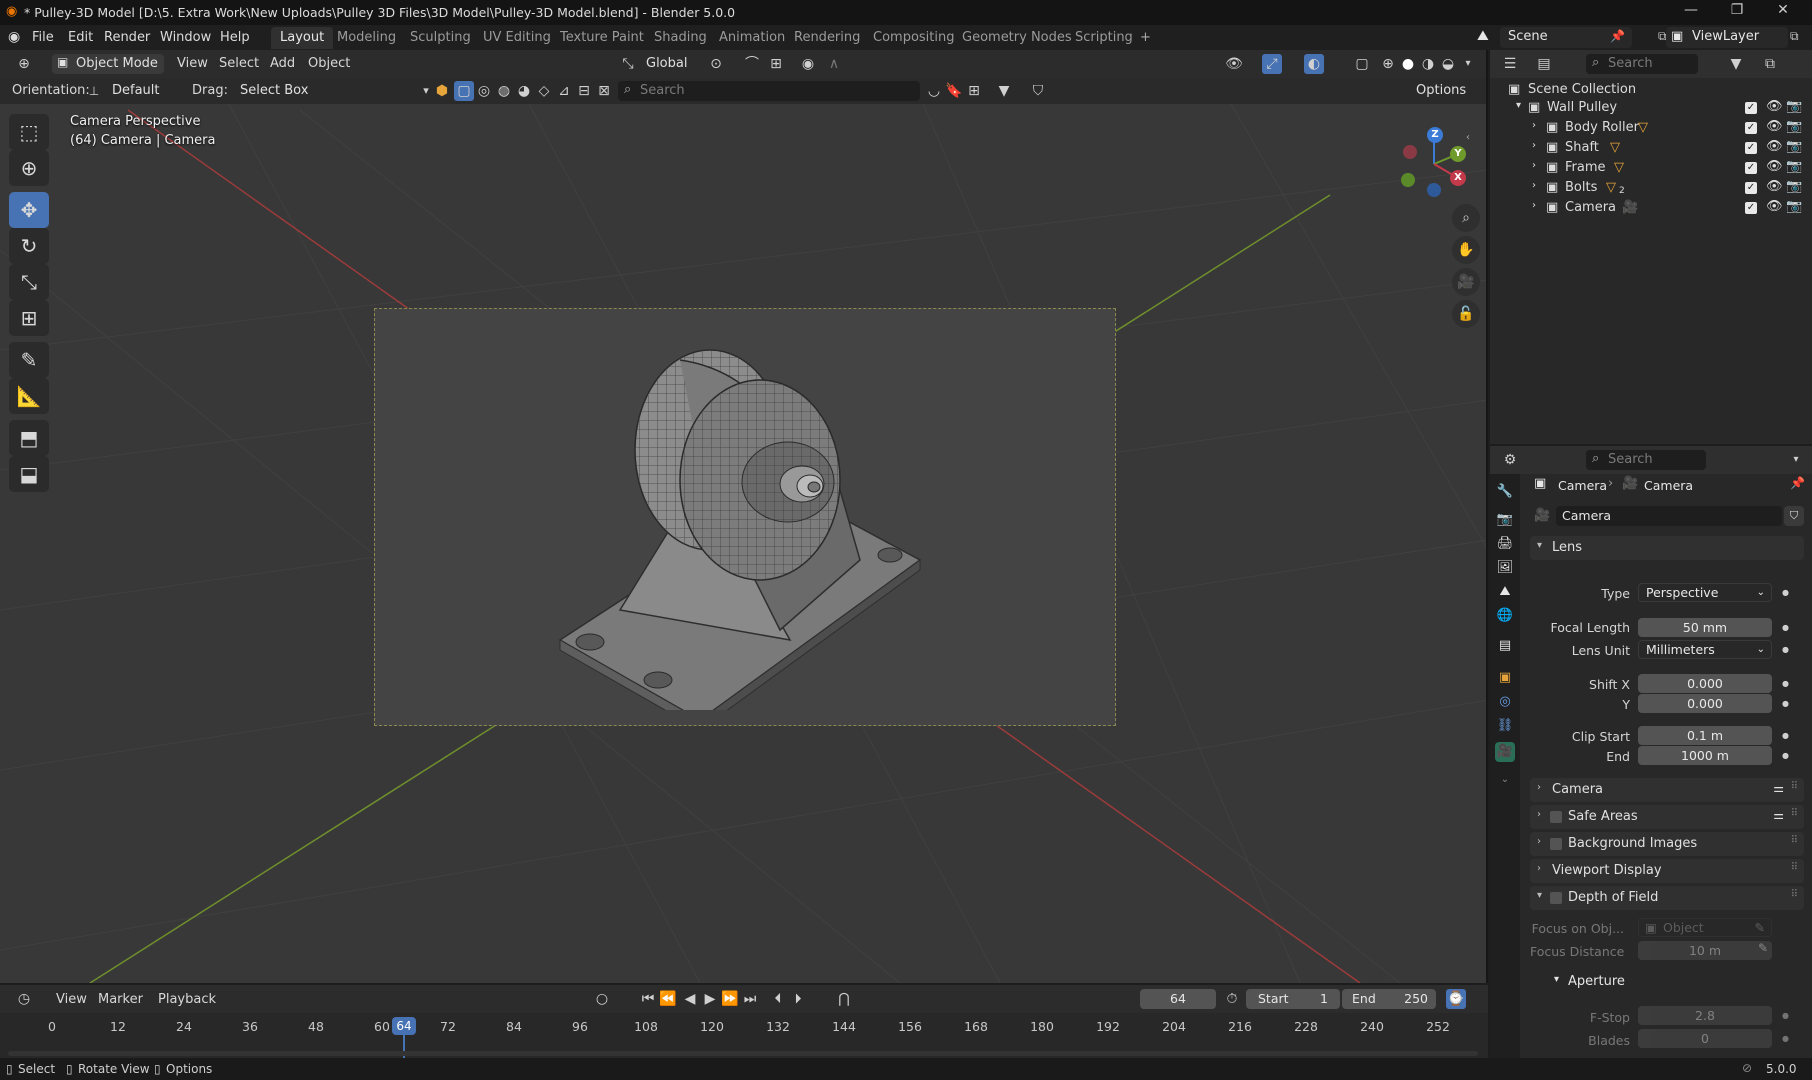 The height and width of the screenshot is (1080, 1812). I want to click on current-frame-field: 64, so click(1178, 999).